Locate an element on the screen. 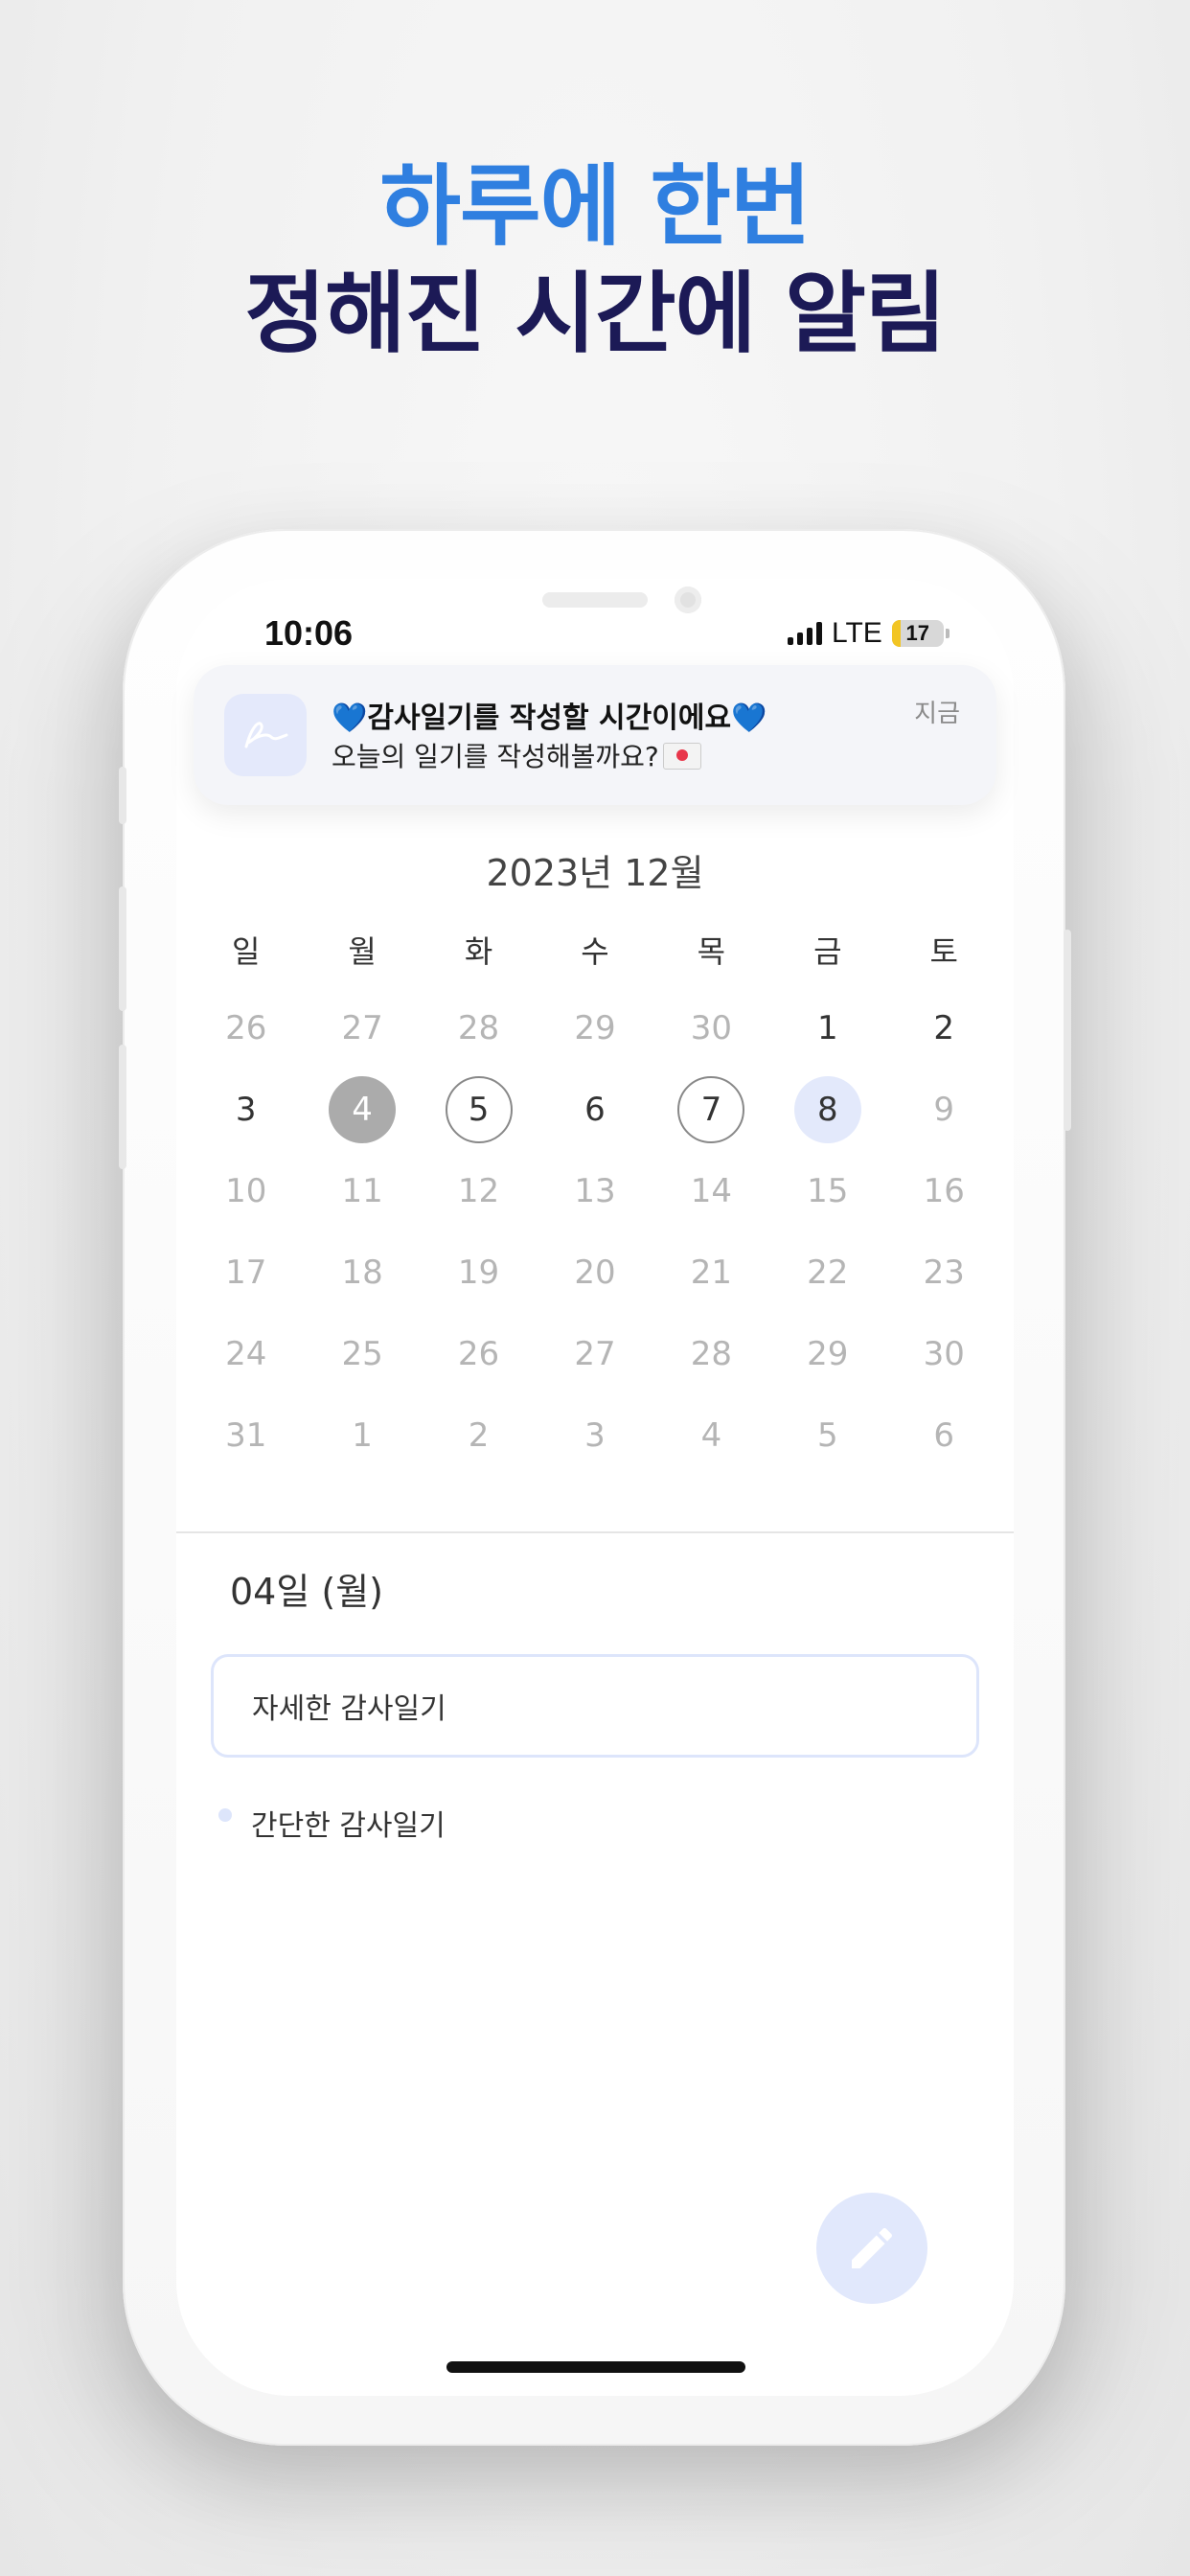  selected-date-label: 04일 (월) is located at coordinates (307, 1592).